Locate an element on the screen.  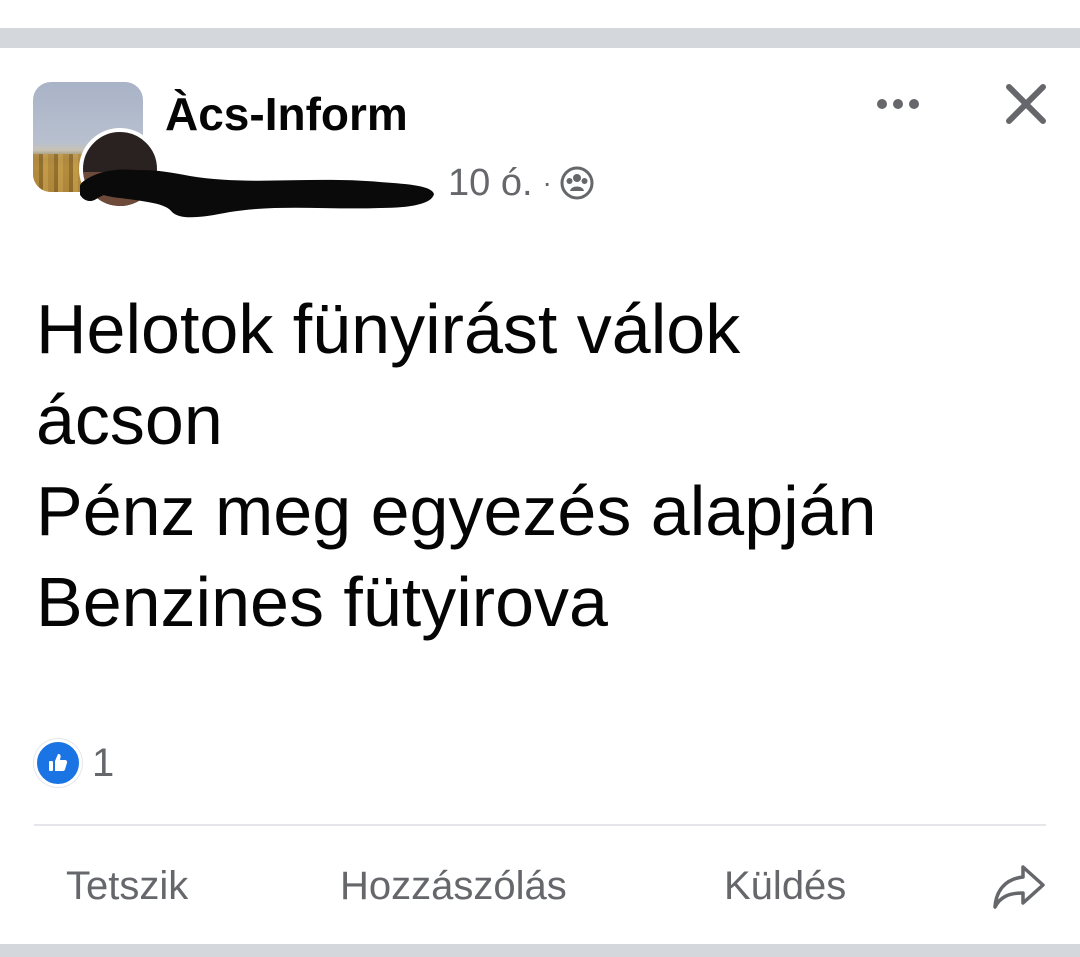
page-name: Àcs-Inform is located at coordinates (286, 114).